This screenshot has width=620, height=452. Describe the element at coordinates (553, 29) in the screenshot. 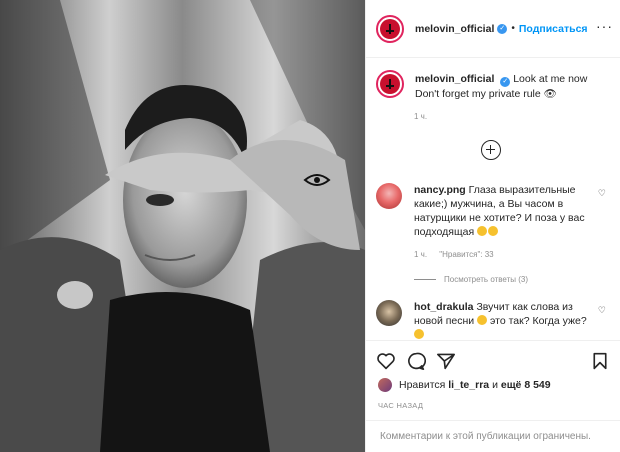

I see `follow-button: Подписаться` at that location.